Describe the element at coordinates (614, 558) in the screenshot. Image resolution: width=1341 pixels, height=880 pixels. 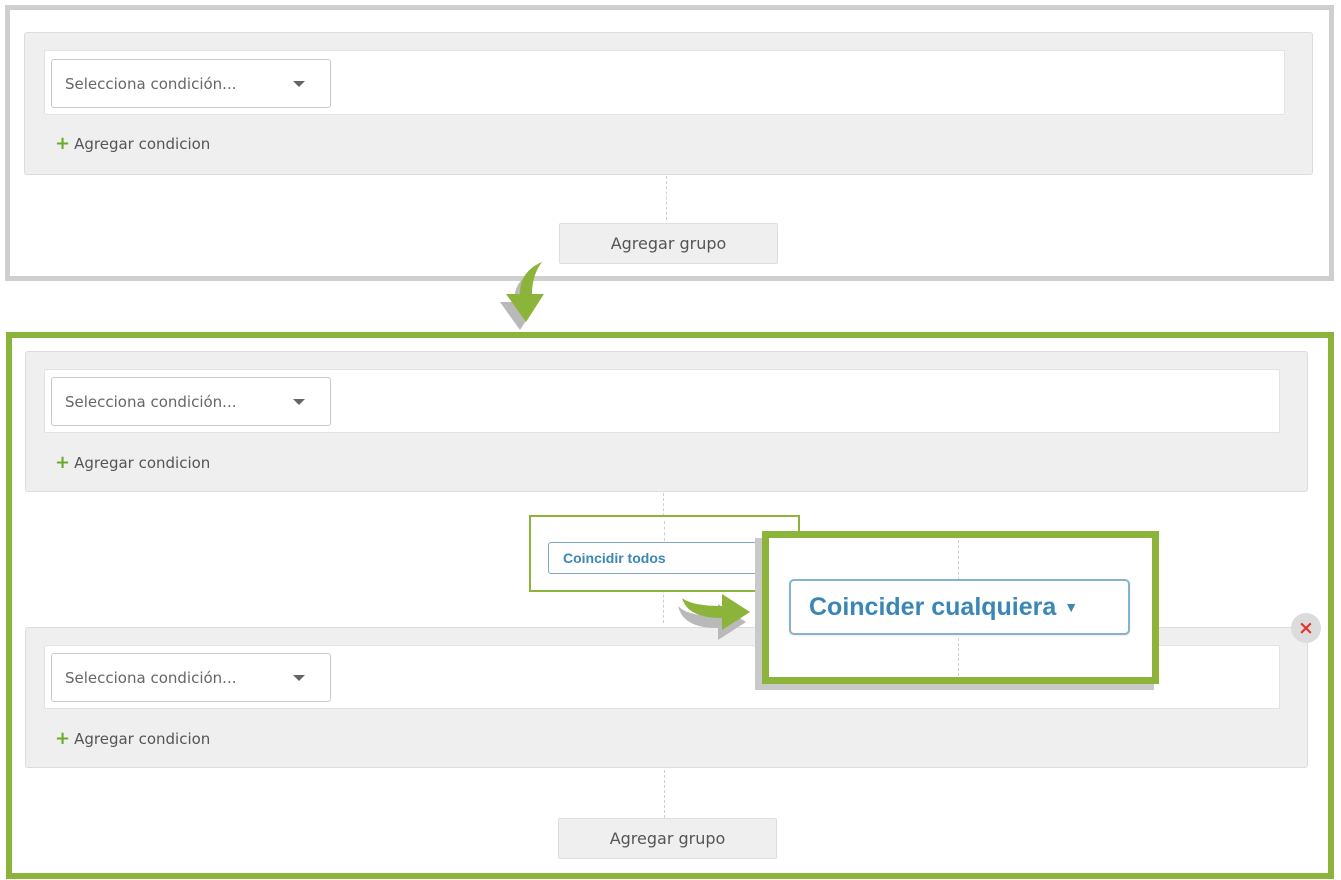
I see `match-all-select-value: Coincidir todos` at that location.